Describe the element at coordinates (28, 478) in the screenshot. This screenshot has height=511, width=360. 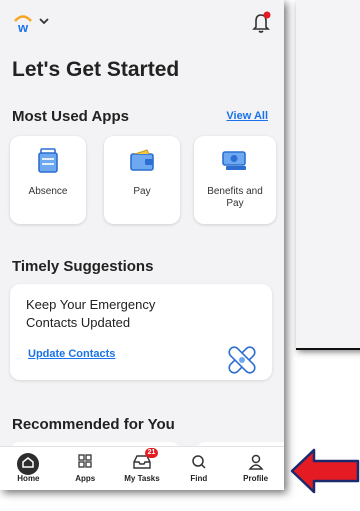
I see `tab-label-home: Home` at that location.